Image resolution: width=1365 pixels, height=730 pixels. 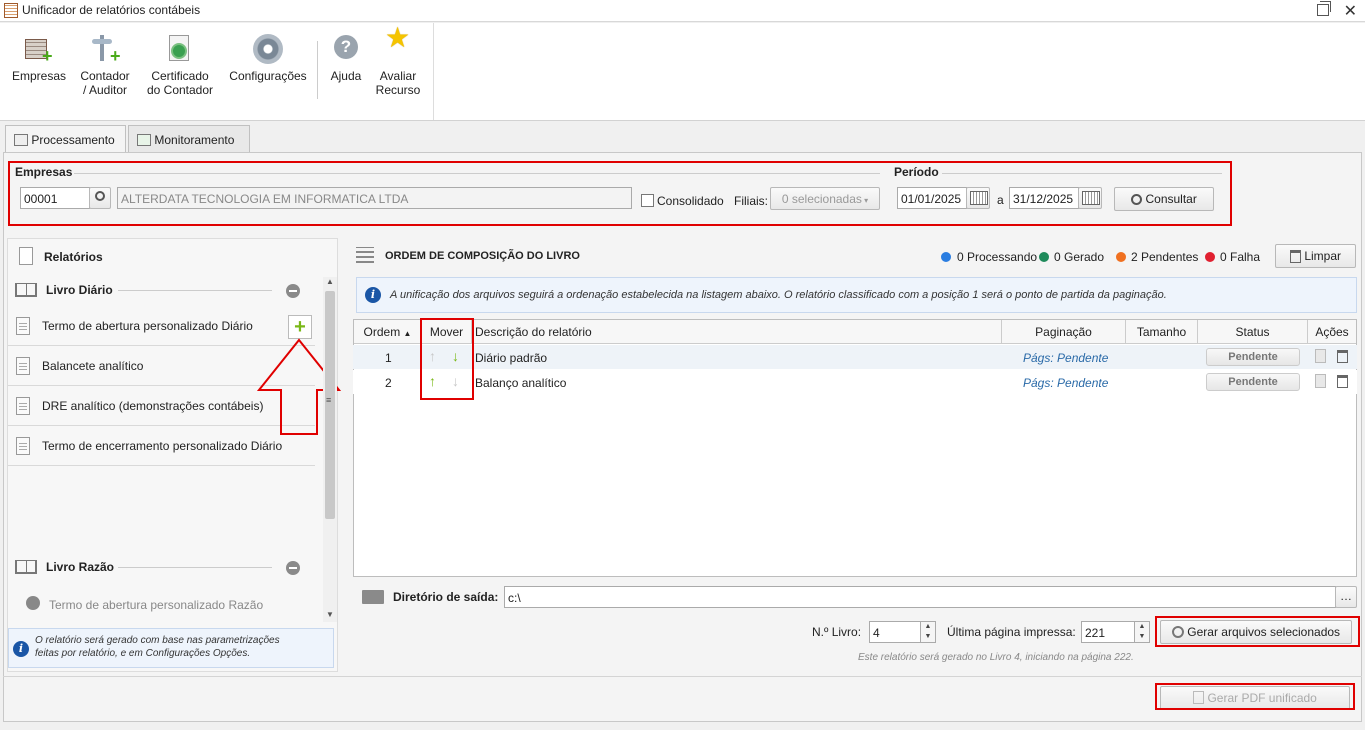 What do you see at coordinates (682, 11) in the screenshot?
I see `title-bar: Unificador de relatórios contábeis ✕` at bounding box center [682, 11].